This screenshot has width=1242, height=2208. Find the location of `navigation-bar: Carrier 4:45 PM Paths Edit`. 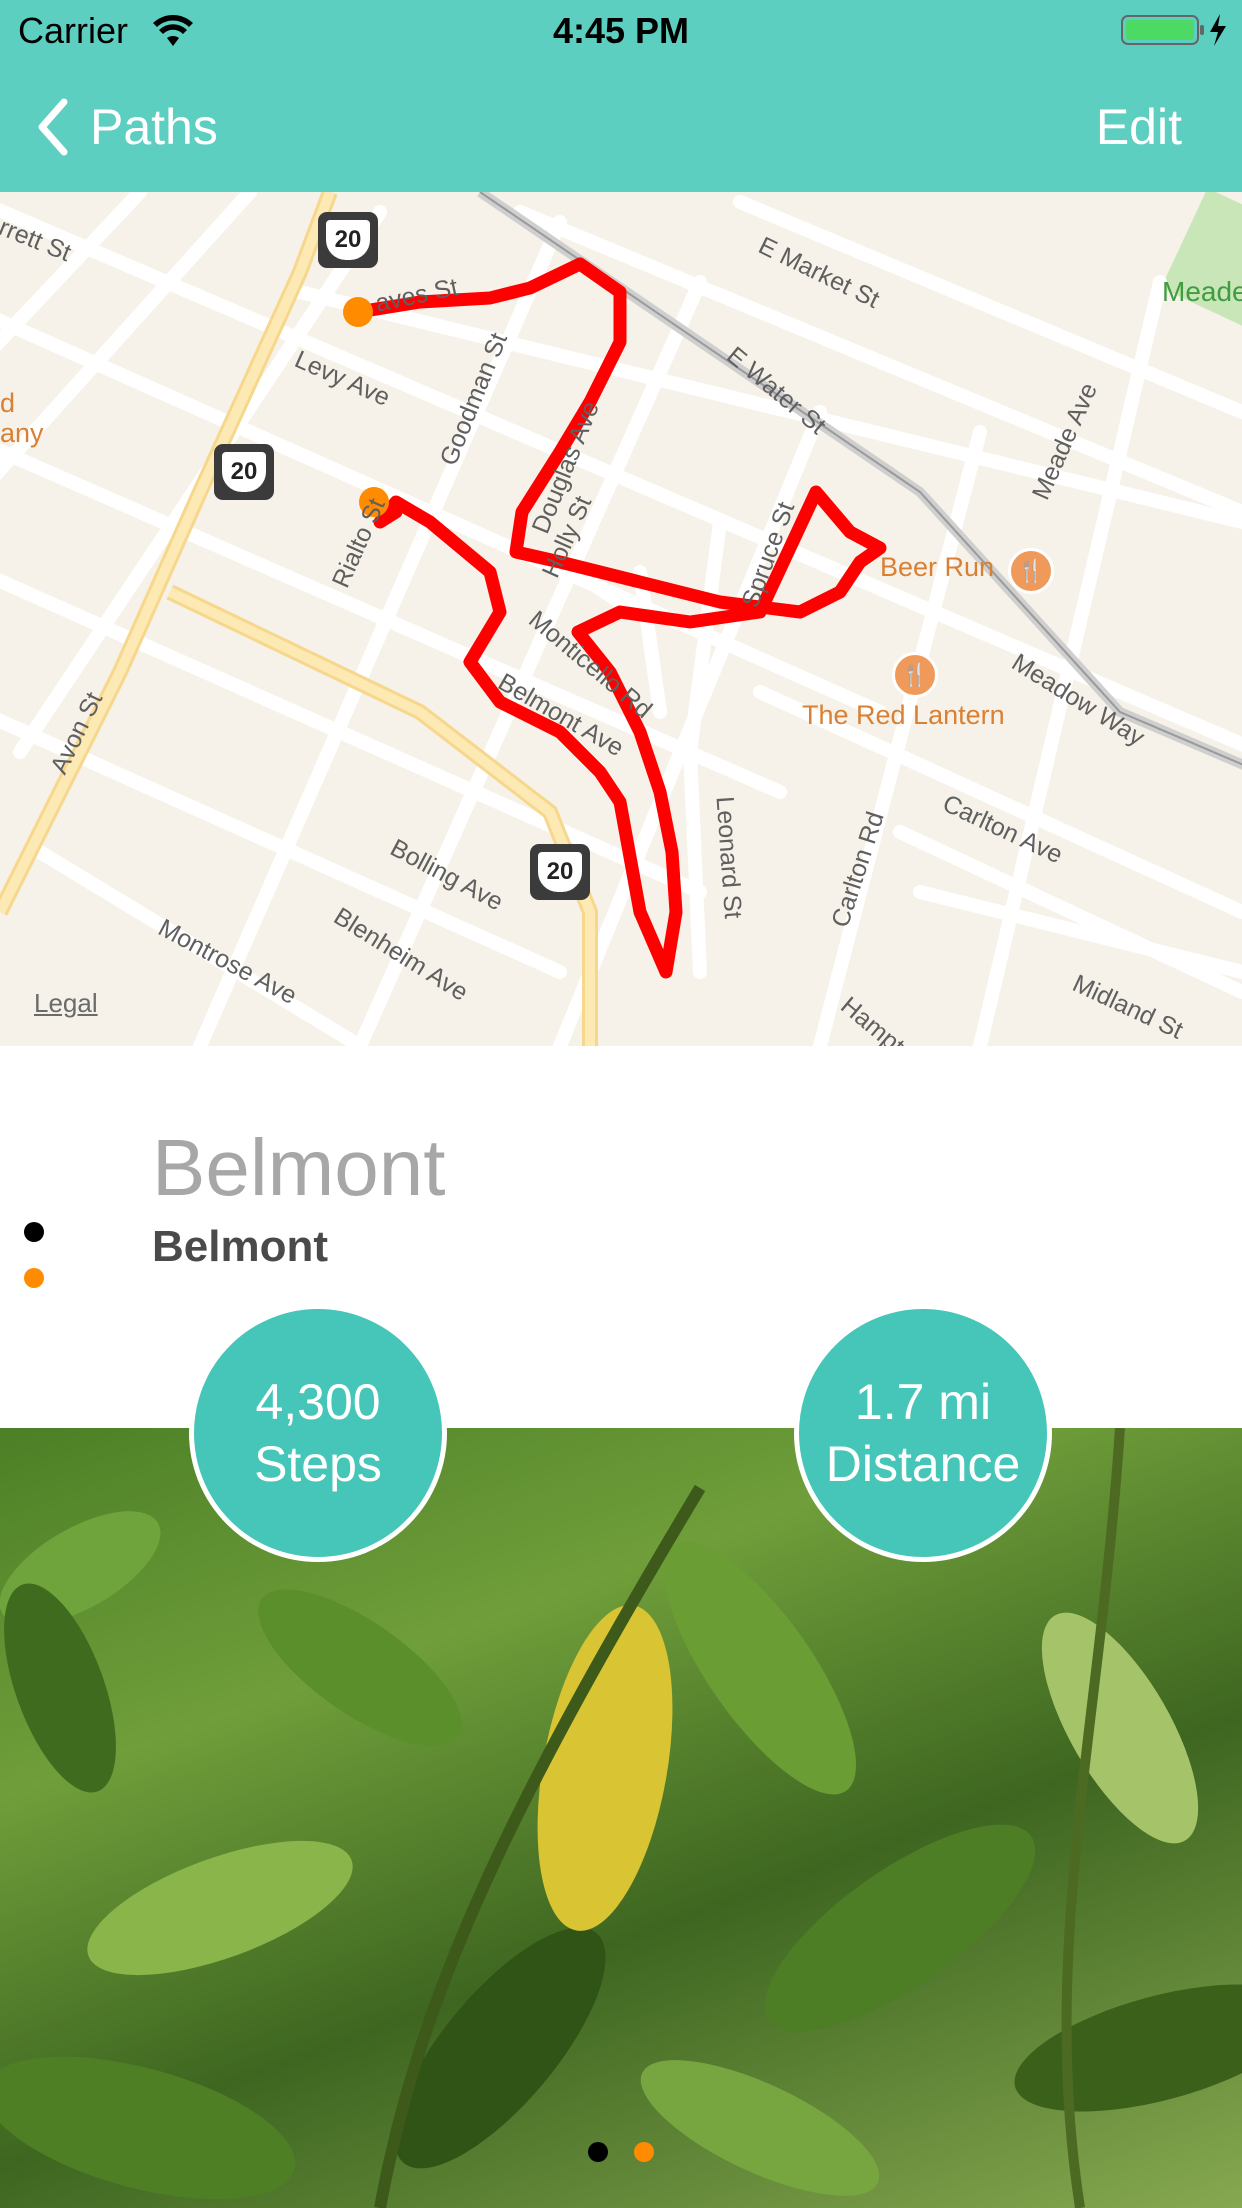

navigation-bar: Carrier 4:45 PM Paths Edit is located at coordinates (621, 96).